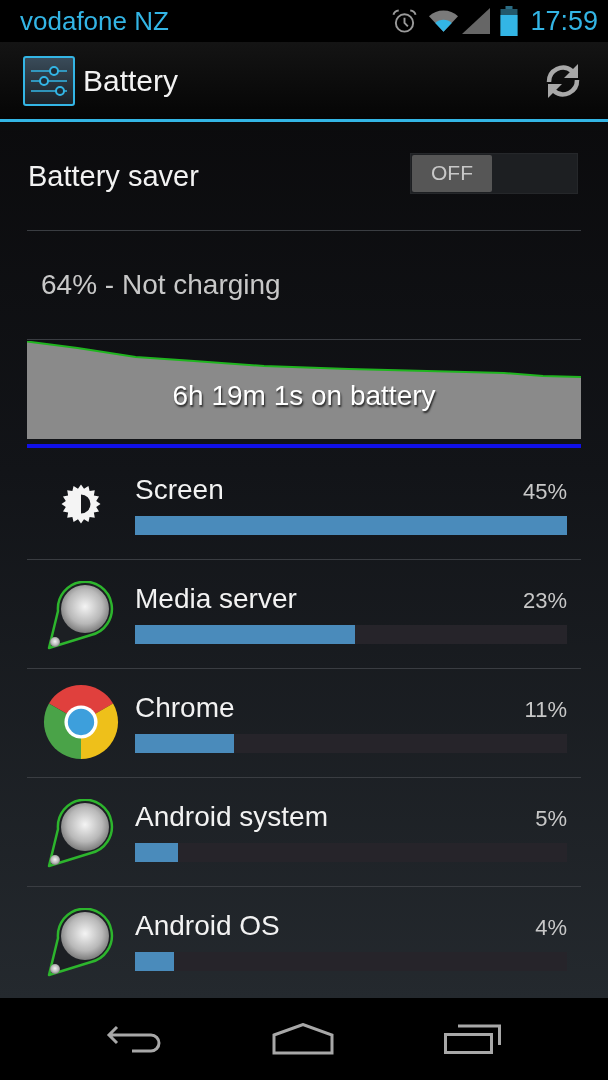 The image size is (608, 1080). Describe the element at coordinates (494, 173) in the screenshot. I see `battery-saver-toggle: OFF` at that location.